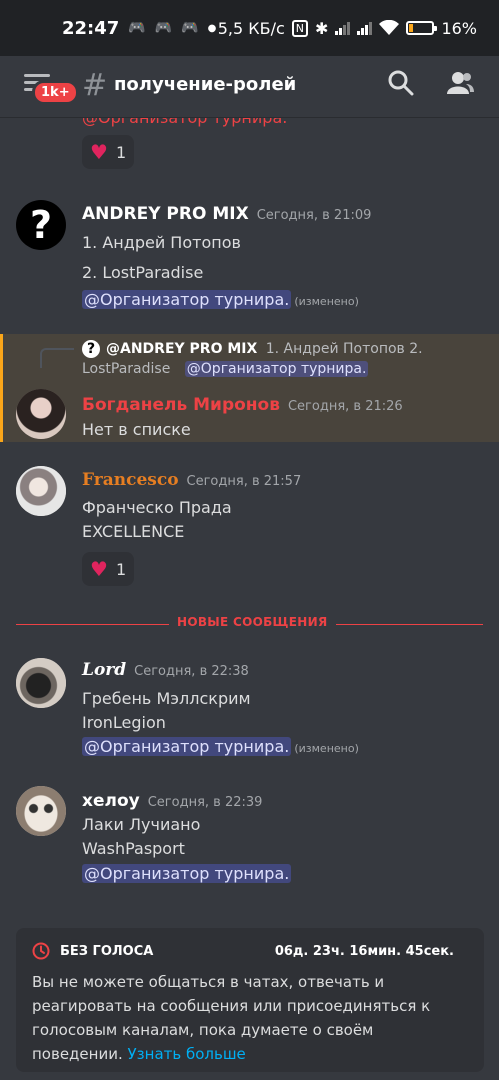  Describe the element at coordinates (41, 951) in the screenshot. I see `clock-icon` at that location.